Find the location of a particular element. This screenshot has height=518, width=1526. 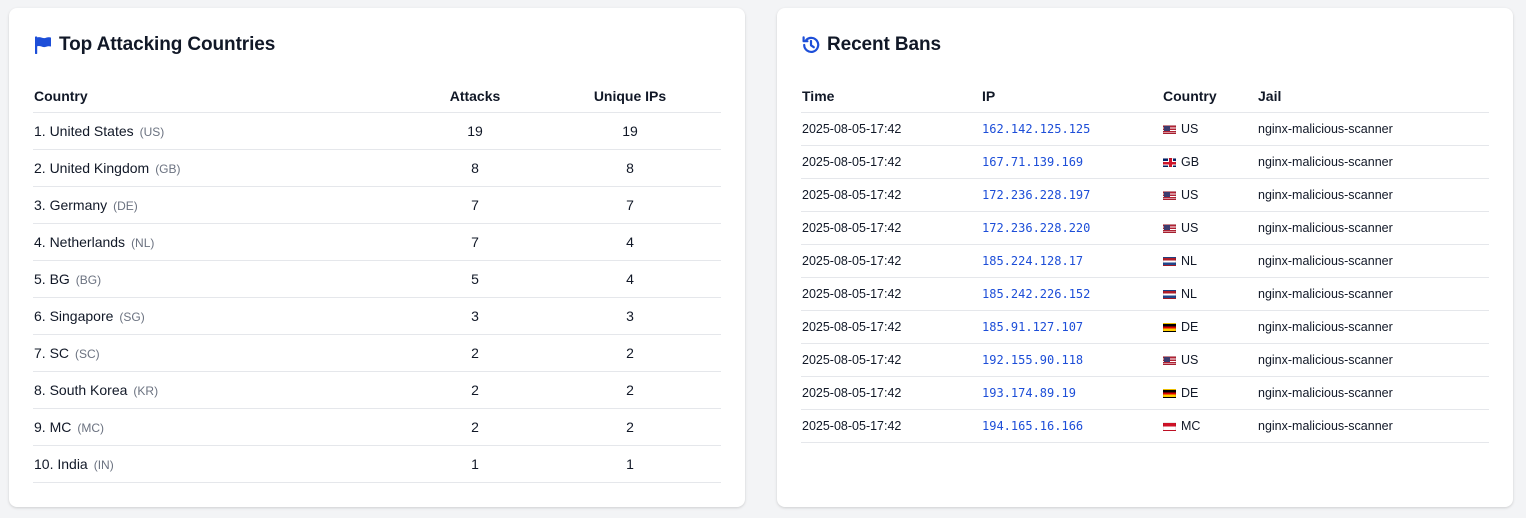

country-name: 2. United Kingdom is located at coordinates (92, 167).